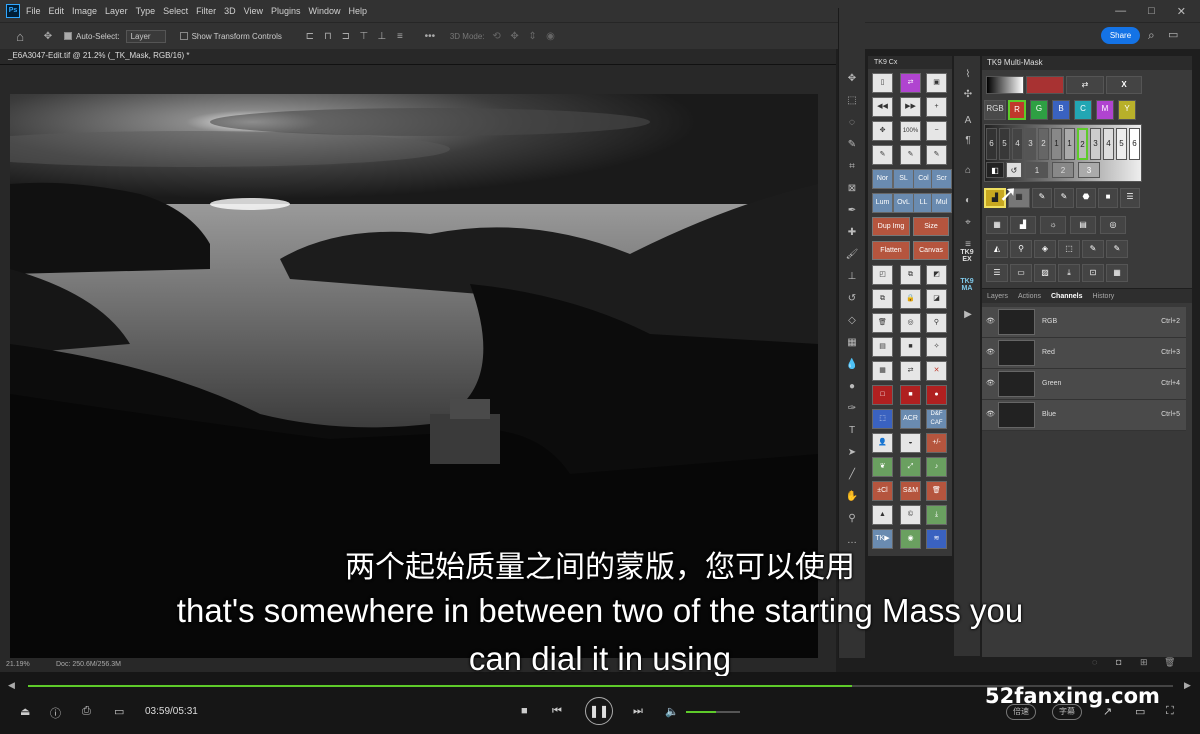 Image resolution: width=1200 pixels, height=734 pixels. Describe the element at coordinates (882, 419) in the screenshot. I see `cx-marquee-icon: ⬚` at that location.